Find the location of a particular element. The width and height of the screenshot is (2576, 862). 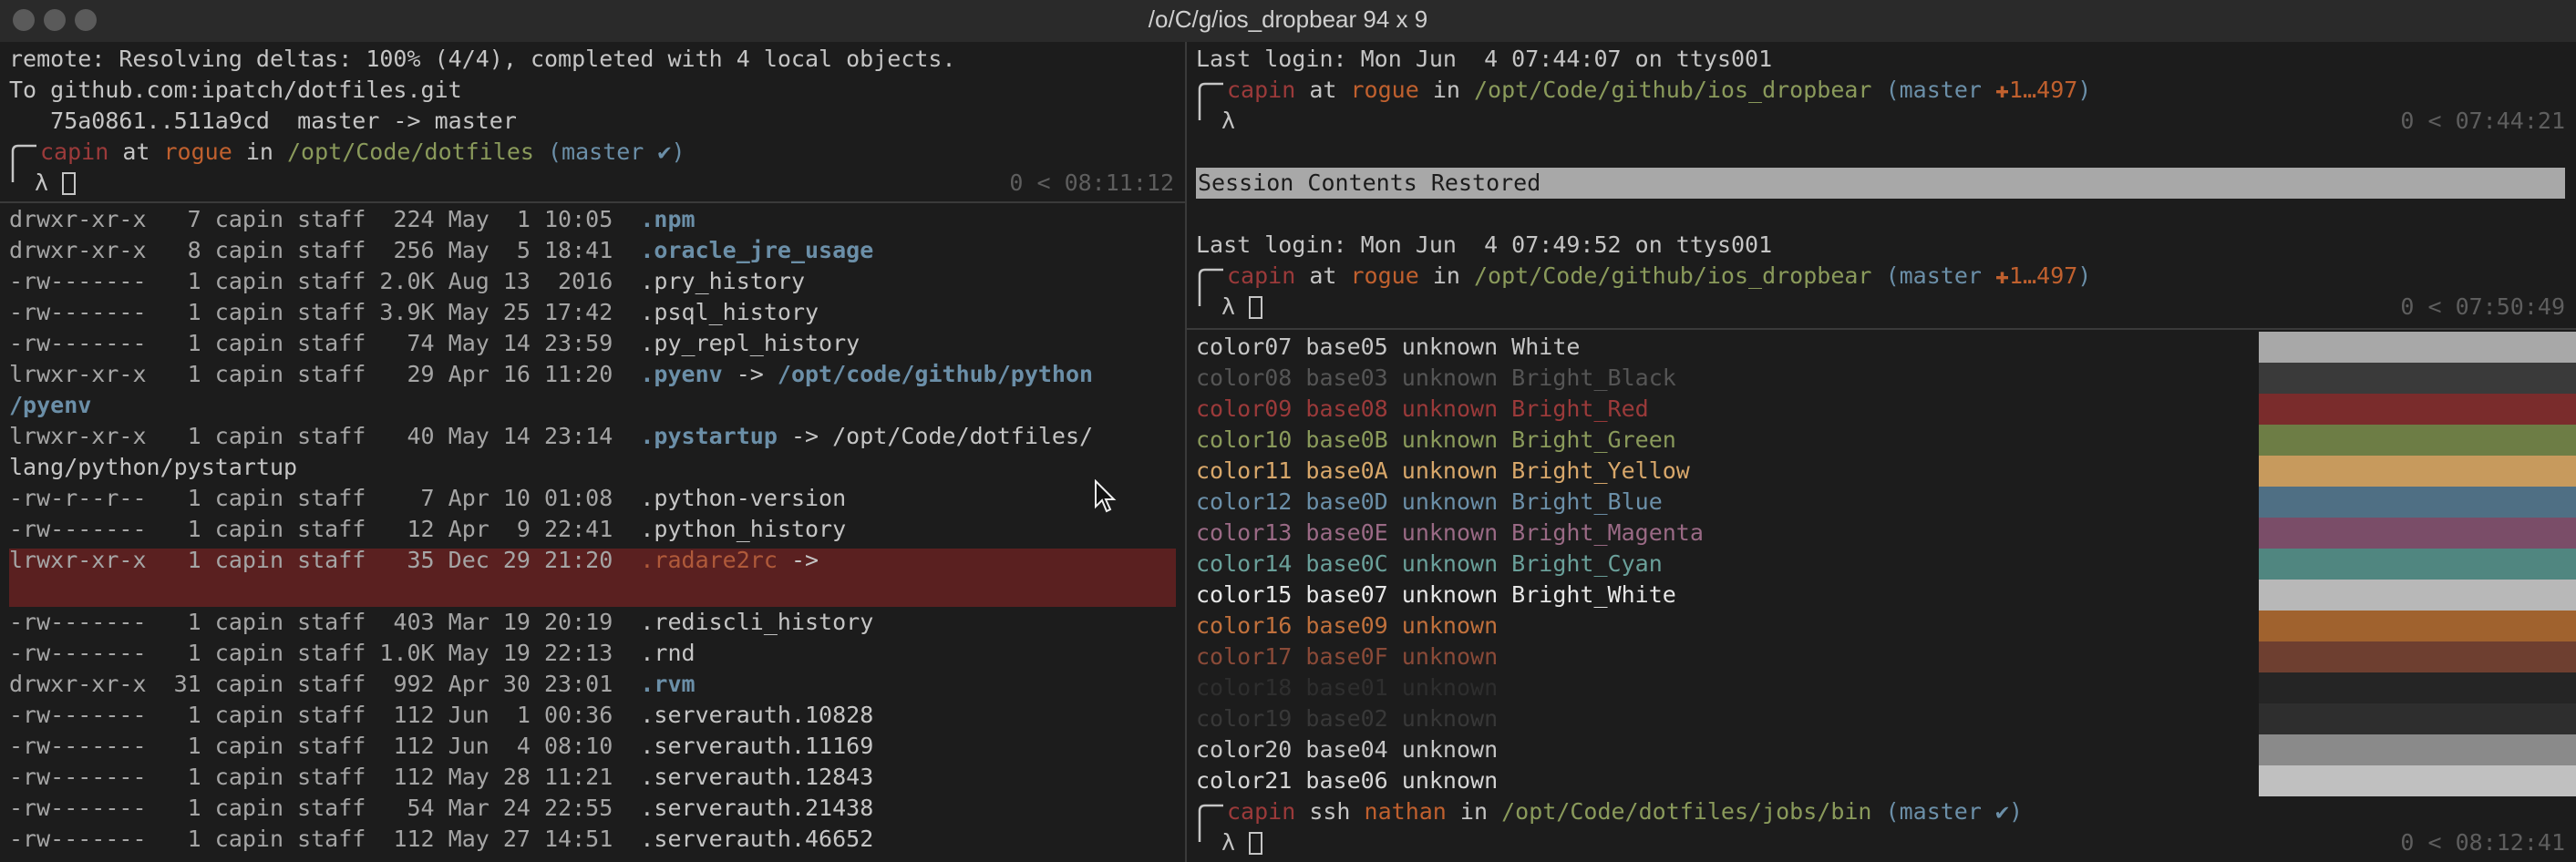

file-name: .pry_history is located at coordinates (722, 281).